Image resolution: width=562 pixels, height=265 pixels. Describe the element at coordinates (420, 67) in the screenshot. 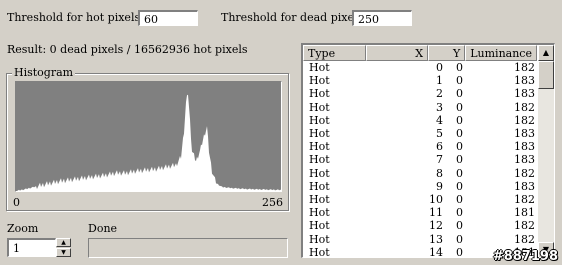

I see `table-row: Hot 0 0 182` at that location.